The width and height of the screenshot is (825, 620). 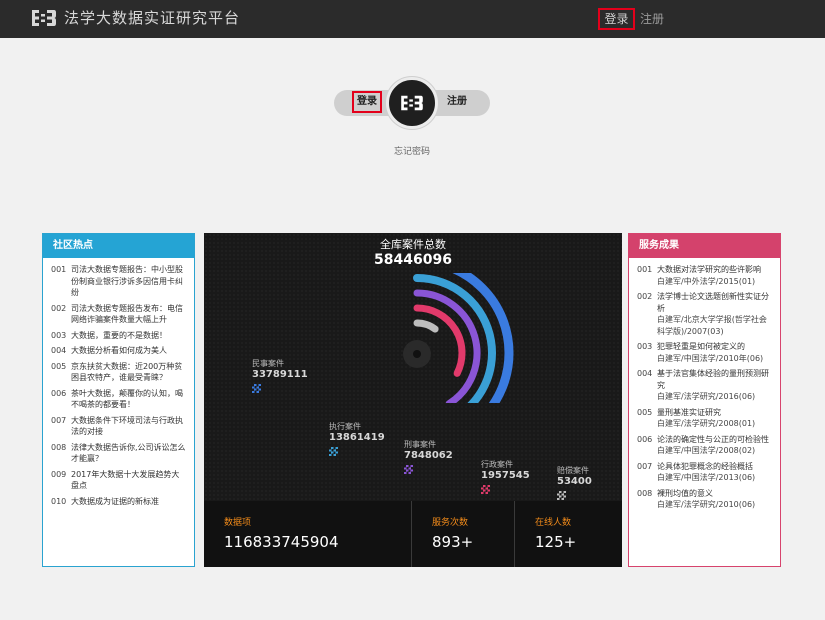 What do you see at coordinates (417, 354) in the screenshot?
I see `radial-center-dot` at bounding box center [417, 354].